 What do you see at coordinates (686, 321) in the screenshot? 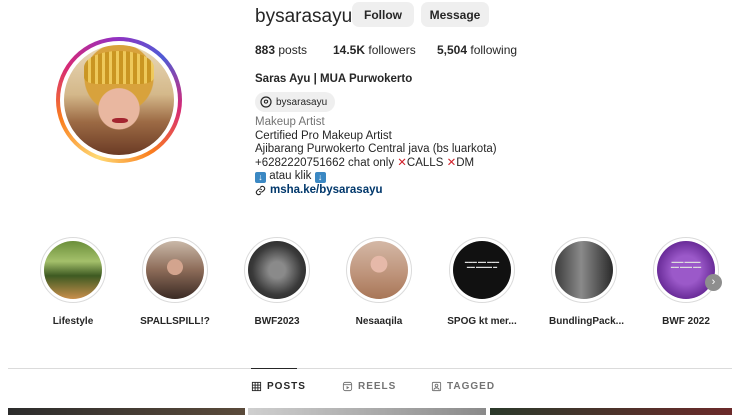
I see `highlight-label: BWF 2022` at bounding box center [686, 321].